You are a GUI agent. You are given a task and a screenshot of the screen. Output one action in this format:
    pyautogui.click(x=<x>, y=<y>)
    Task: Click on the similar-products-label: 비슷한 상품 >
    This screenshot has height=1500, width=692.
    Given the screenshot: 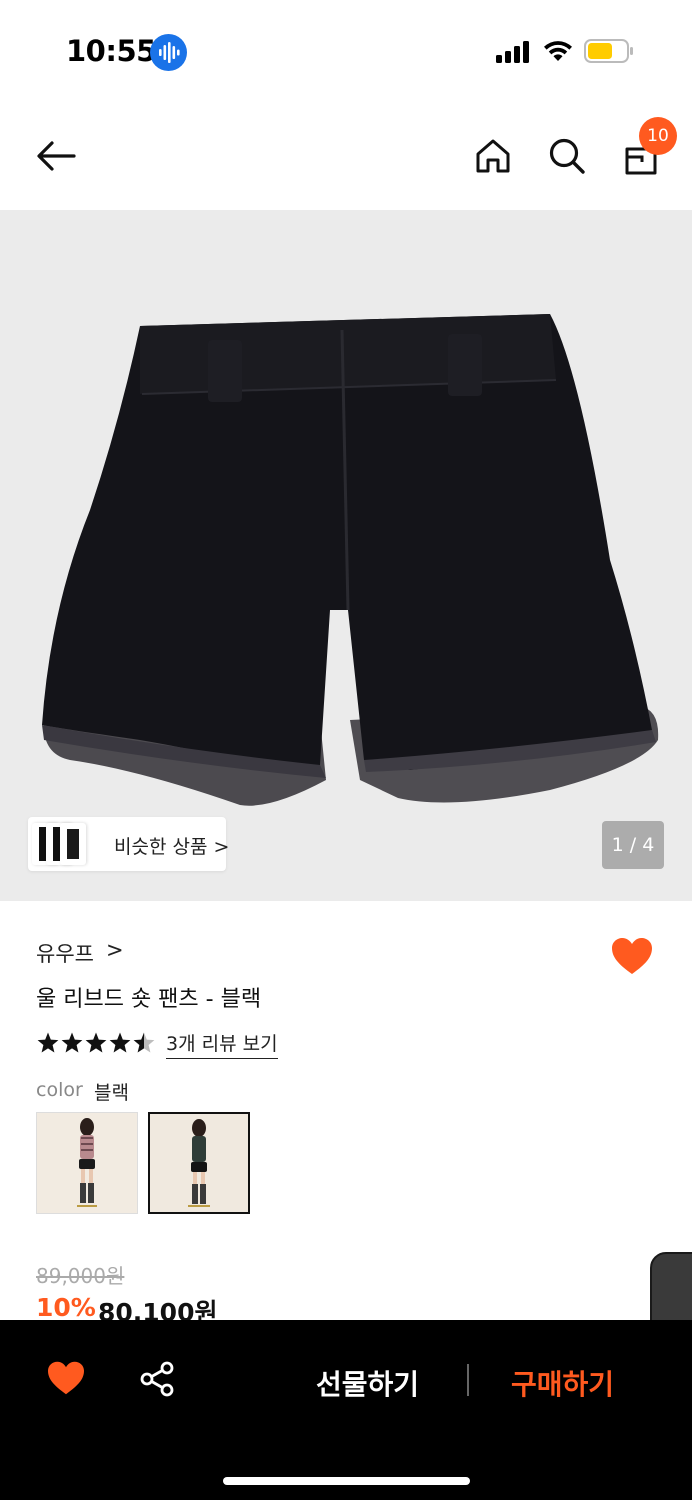 What is the action you would take?
    pyautogui.click(x=172, y=847)
    